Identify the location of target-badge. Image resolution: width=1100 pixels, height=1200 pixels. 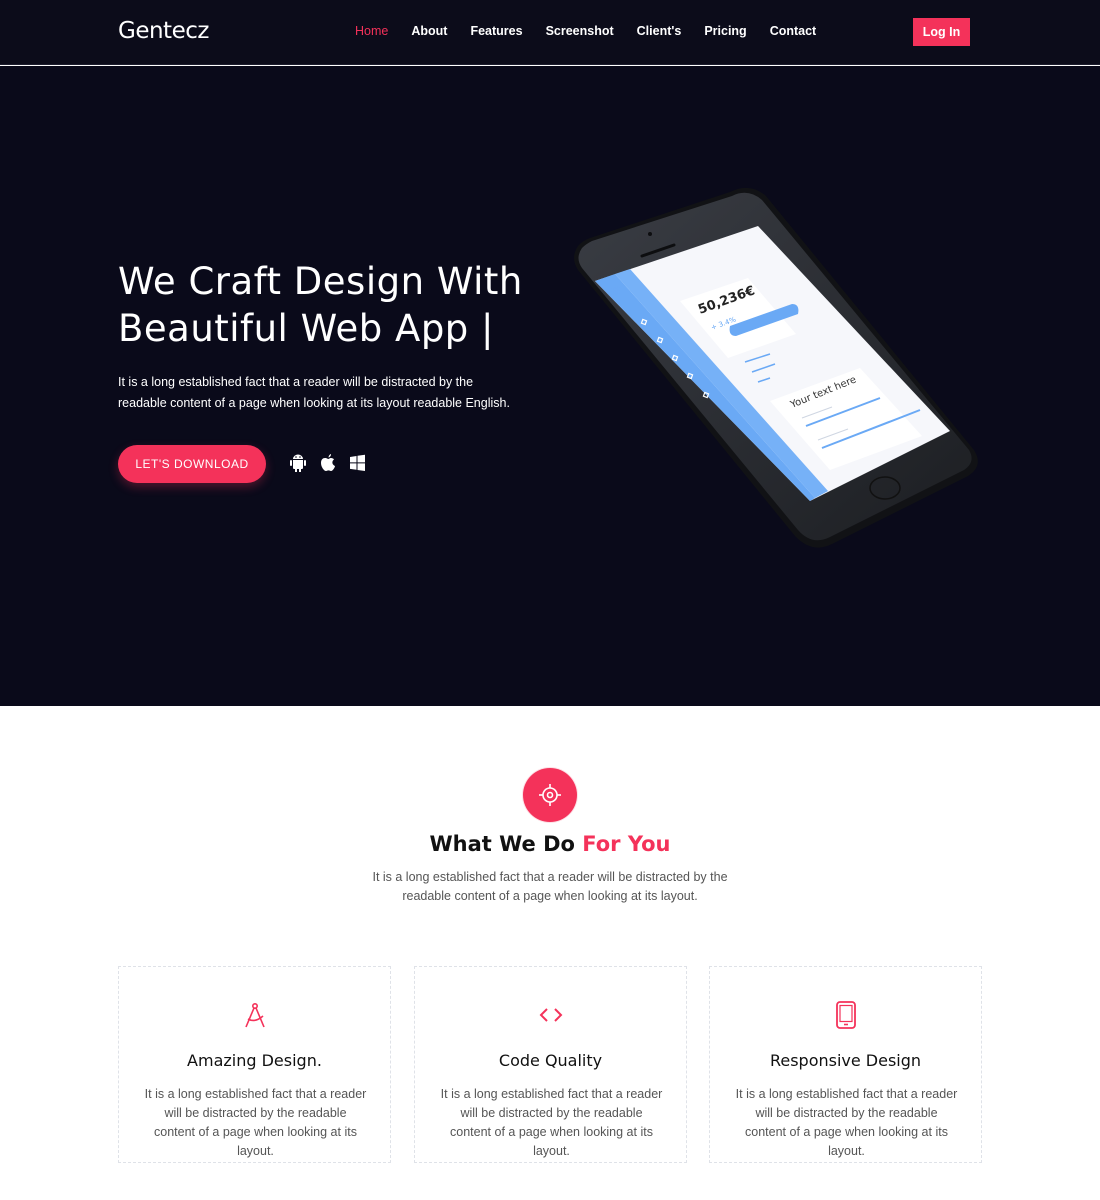
(550, 795).